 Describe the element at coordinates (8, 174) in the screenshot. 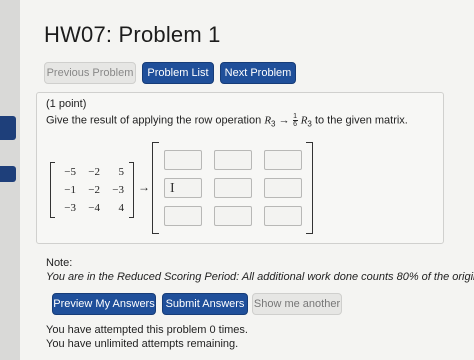

I see `sidebar-tab-lower` at that location.